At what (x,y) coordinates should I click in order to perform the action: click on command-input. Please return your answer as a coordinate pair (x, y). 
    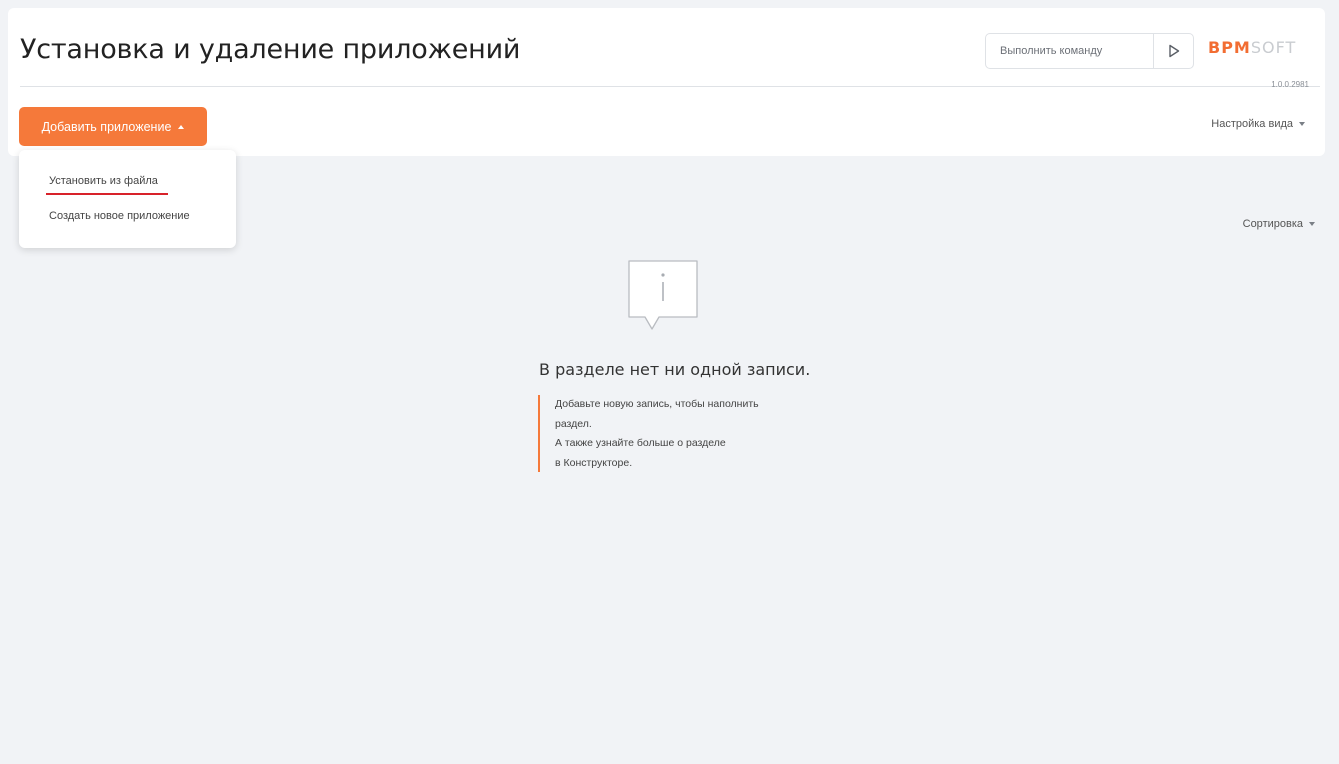
    Looking at the image, I should click on (1070, 51).